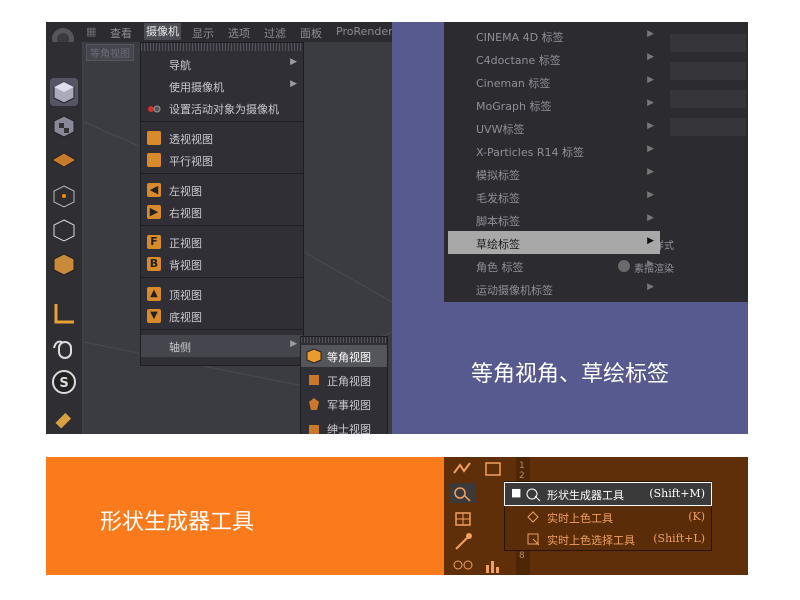 Image resolution: width=800 pixels, height=600 pixels. I want to click on flyout-item-live-paint-bucket: 实时上色工具 (K), so click(608, 517).